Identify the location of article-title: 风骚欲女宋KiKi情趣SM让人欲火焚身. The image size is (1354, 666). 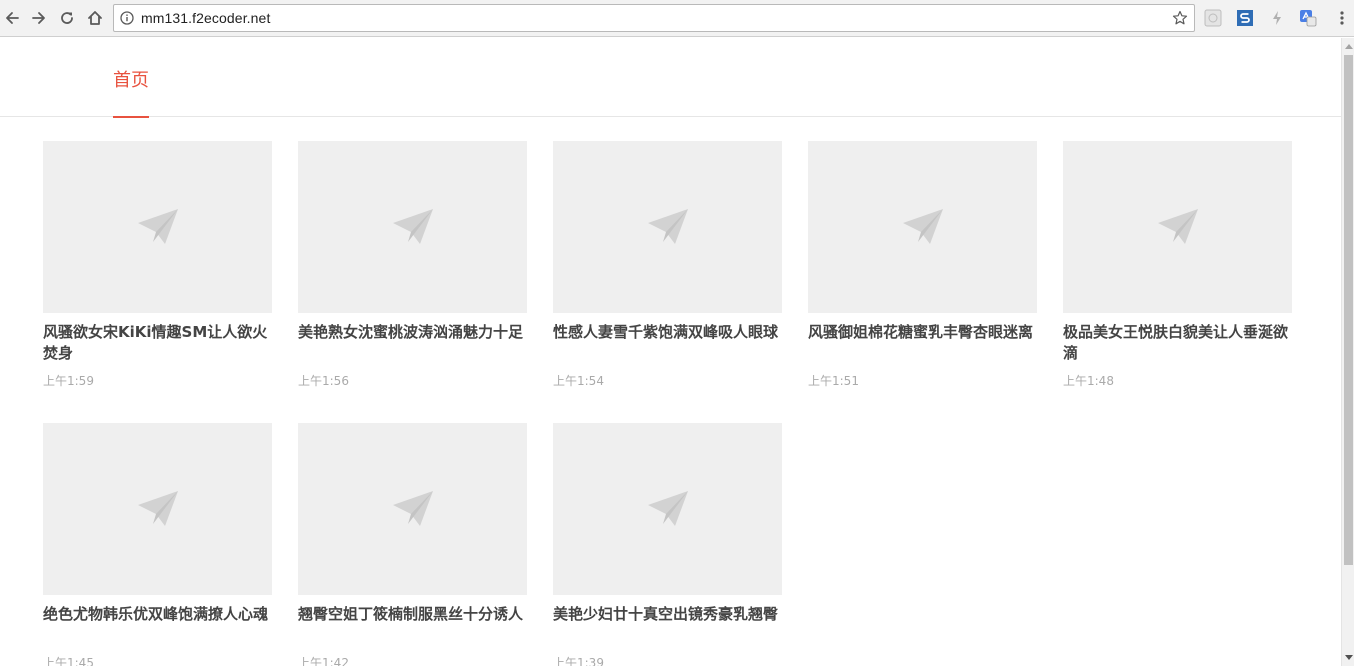
(157, 343).